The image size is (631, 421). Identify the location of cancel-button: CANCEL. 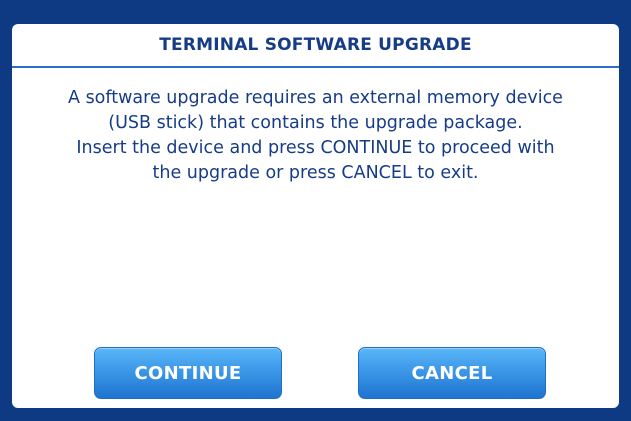
(452, 373).